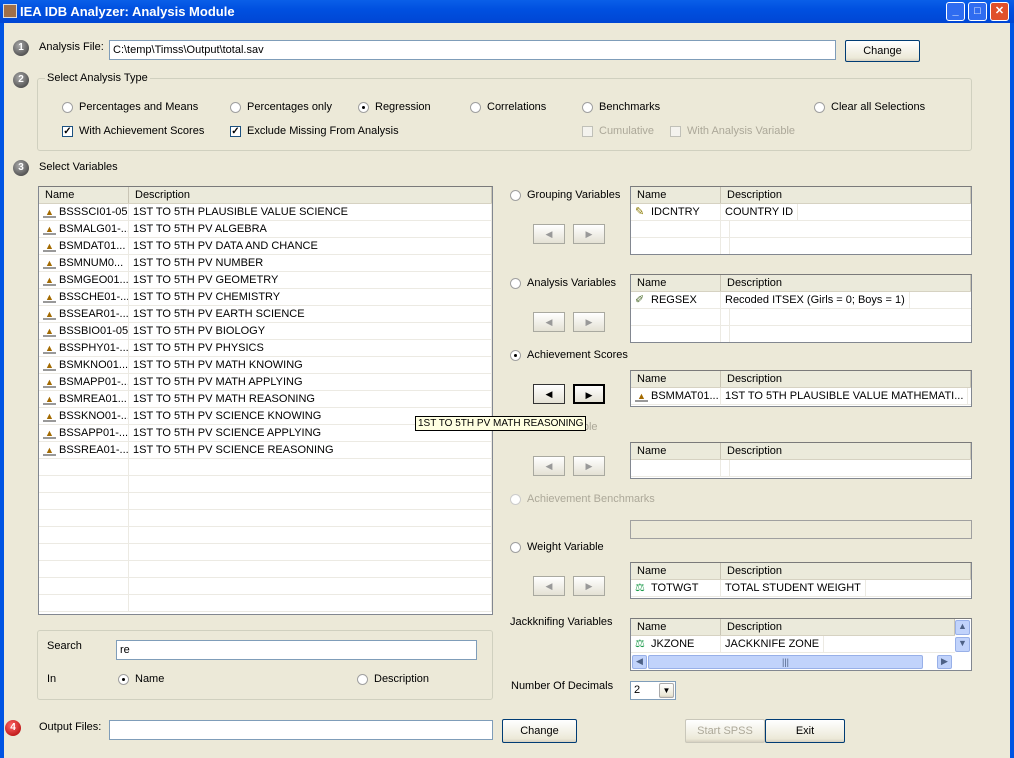 The image size is (1014, 758). Describe the element at coordinates (589, 394) in the screenshot. I see `achievement-add-button: ▶` at that location.